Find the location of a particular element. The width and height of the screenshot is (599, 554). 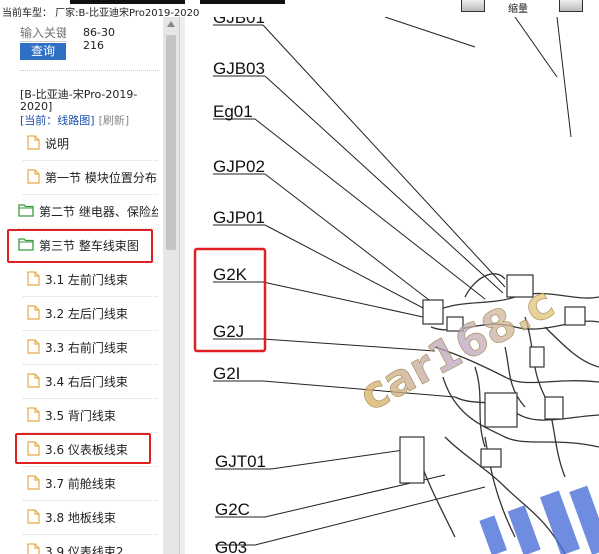

tree-item: 3.5 背门线束 is located at coordinates (90, 415).